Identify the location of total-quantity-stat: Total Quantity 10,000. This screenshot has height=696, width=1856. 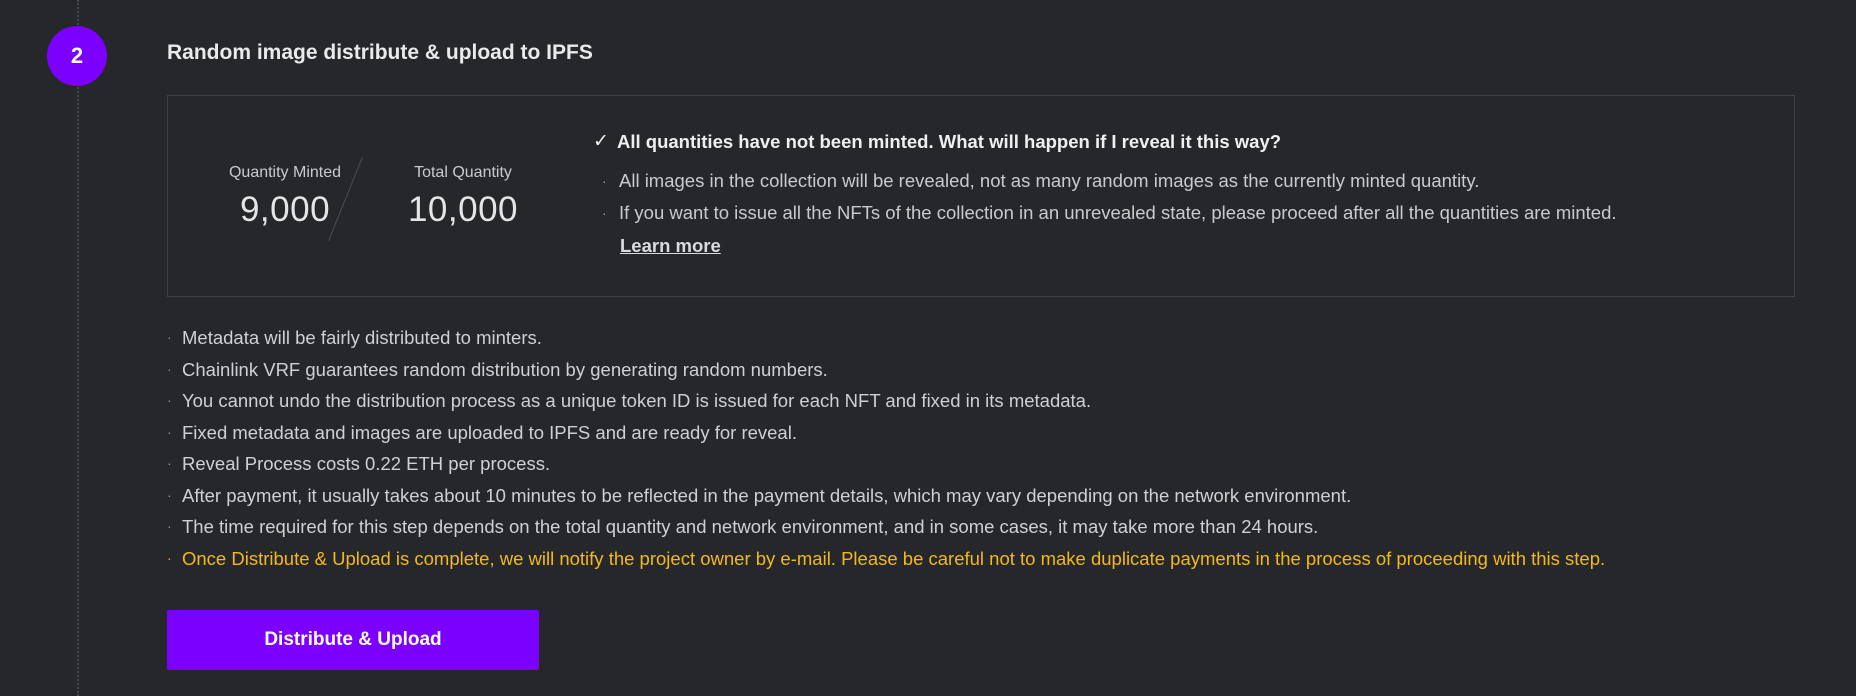
(463, 197).